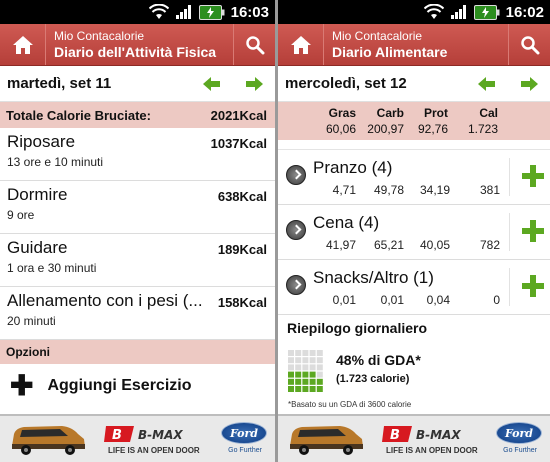 This screenshot has height=462, width=550. Describe the element at coordinates (436, 113) in the screenshot. I see `macro-label-protein: Prot` at that location.